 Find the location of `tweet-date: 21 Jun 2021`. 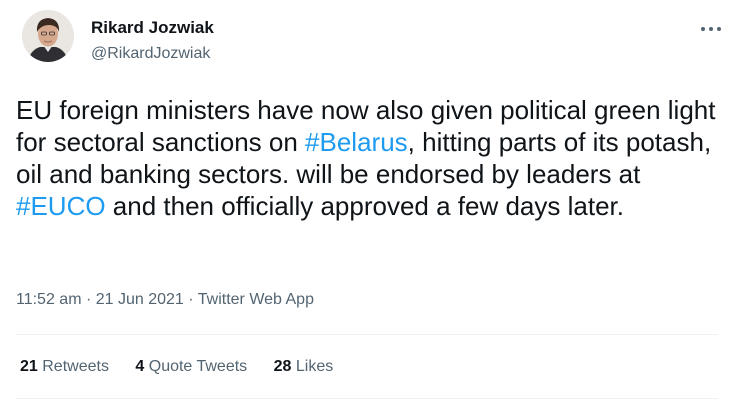

tweet-date: 21 Jun 2021 is located at coordinates (140, 299).